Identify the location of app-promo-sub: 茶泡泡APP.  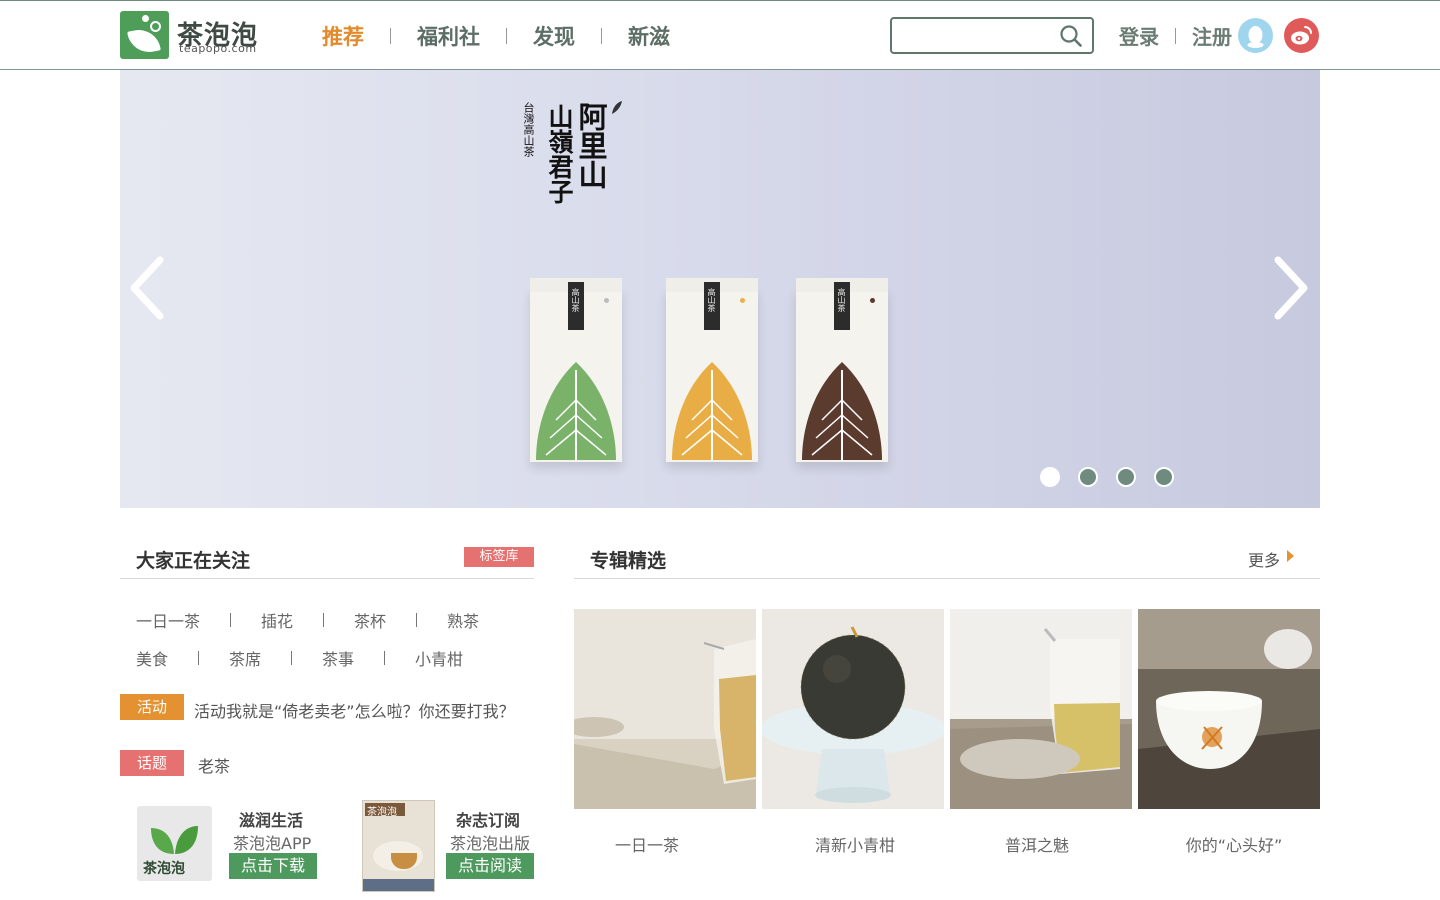
(272, 843).